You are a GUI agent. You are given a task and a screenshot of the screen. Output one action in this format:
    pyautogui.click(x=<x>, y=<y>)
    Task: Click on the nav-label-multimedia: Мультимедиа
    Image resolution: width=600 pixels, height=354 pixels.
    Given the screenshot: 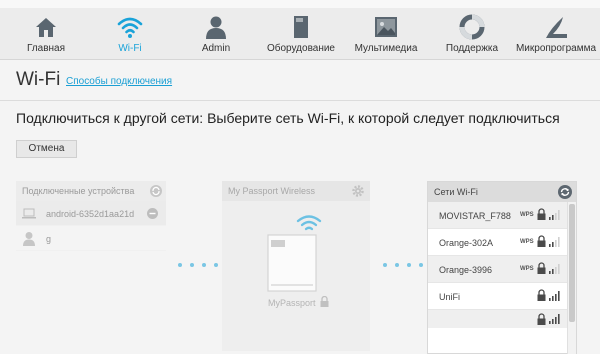 What is the action you would take?
    pyautogui.click(x=386, y=48)
    